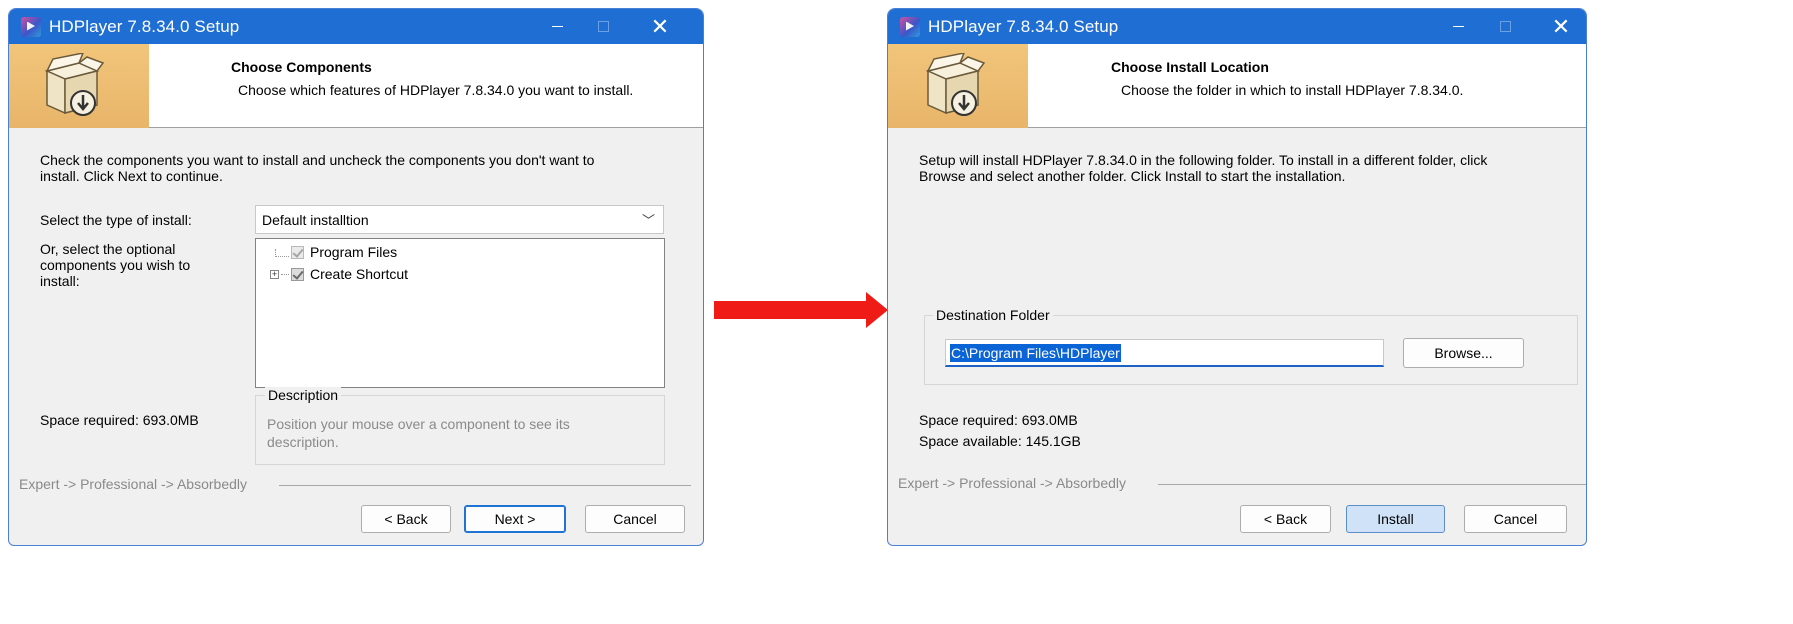  I want to click on program-files-checkbox, so click(297, 252).